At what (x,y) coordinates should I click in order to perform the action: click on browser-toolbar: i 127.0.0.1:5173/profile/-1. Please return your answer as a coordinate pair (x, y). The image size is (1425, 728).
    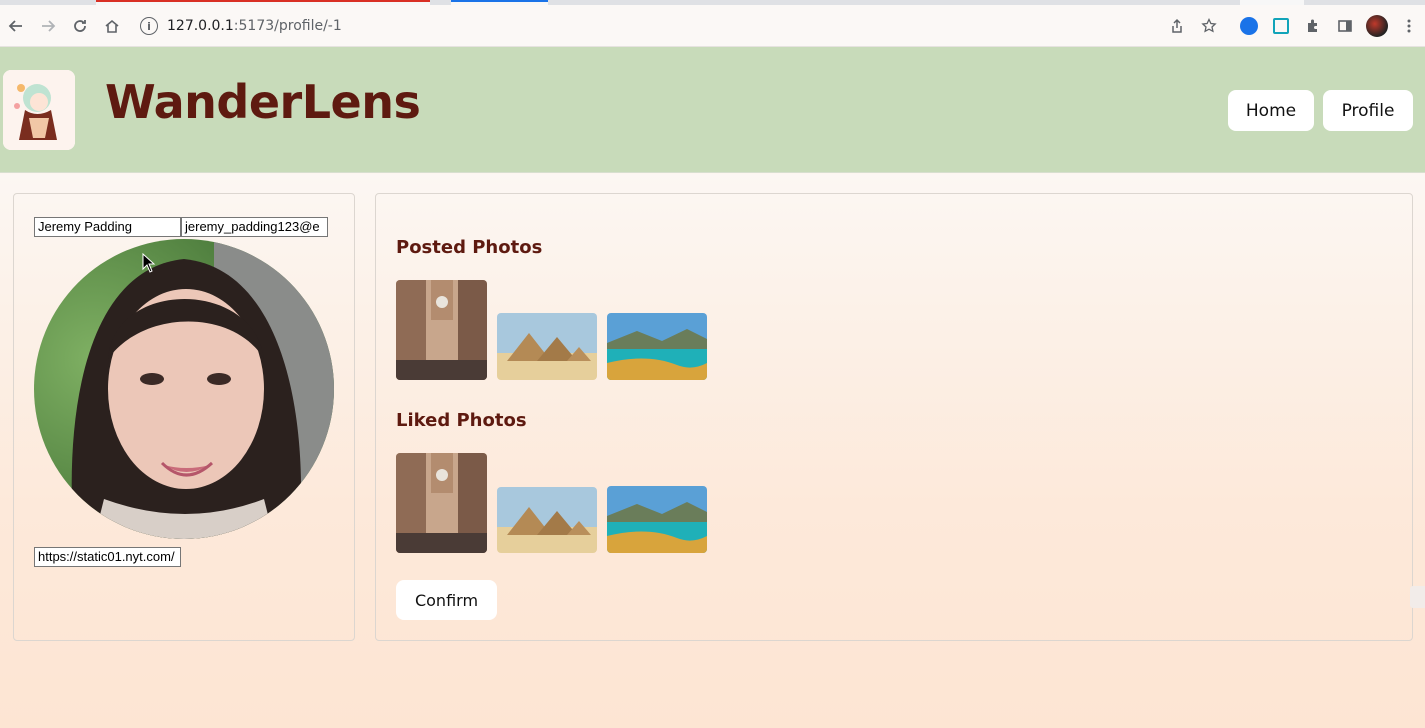
    Looking at the image, I should click on (712, 26).